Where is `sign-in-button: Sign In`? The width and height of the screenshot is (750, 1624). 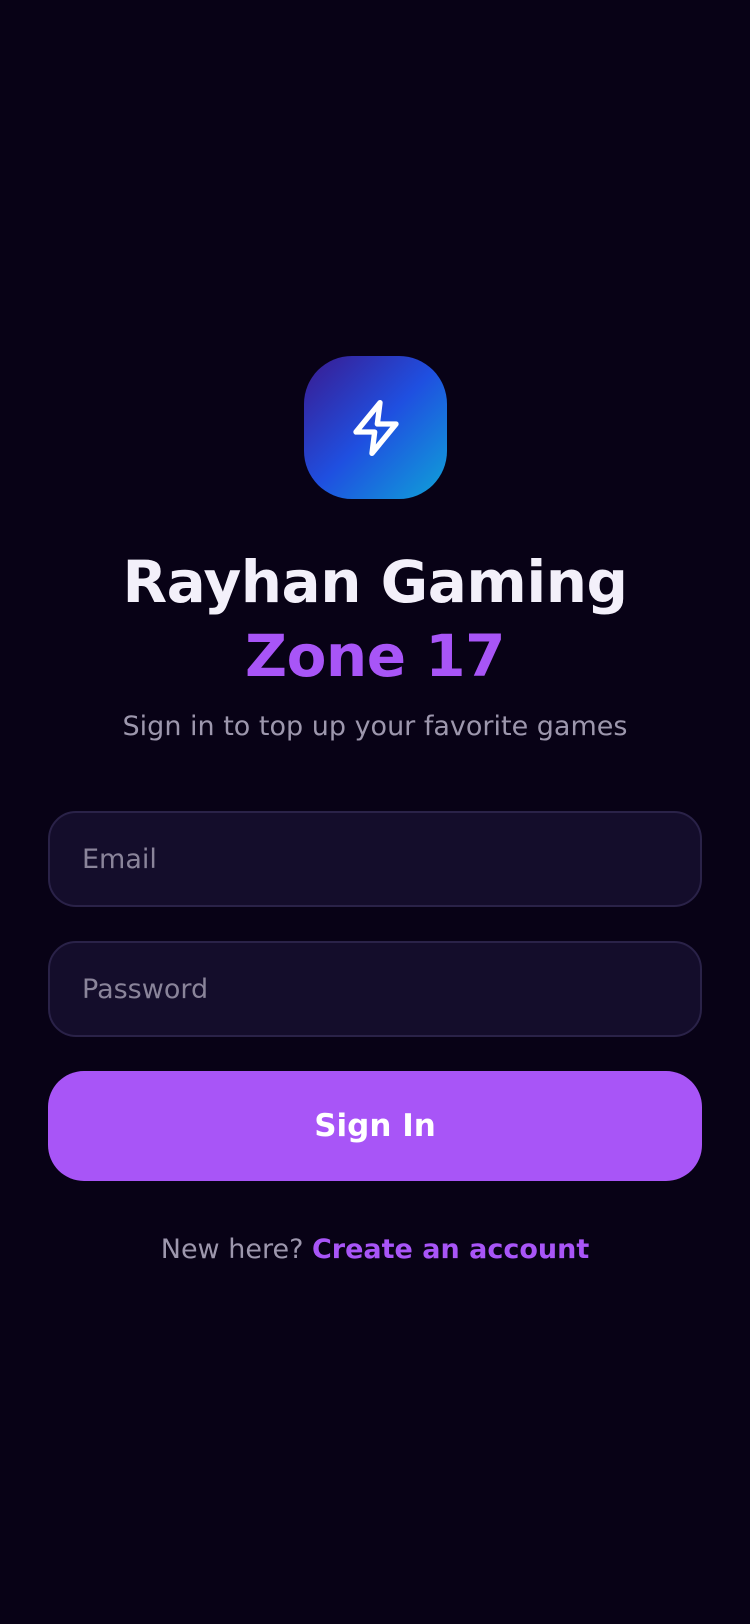 sign-in-button: Sign In is located at coordinates (375, 1126).